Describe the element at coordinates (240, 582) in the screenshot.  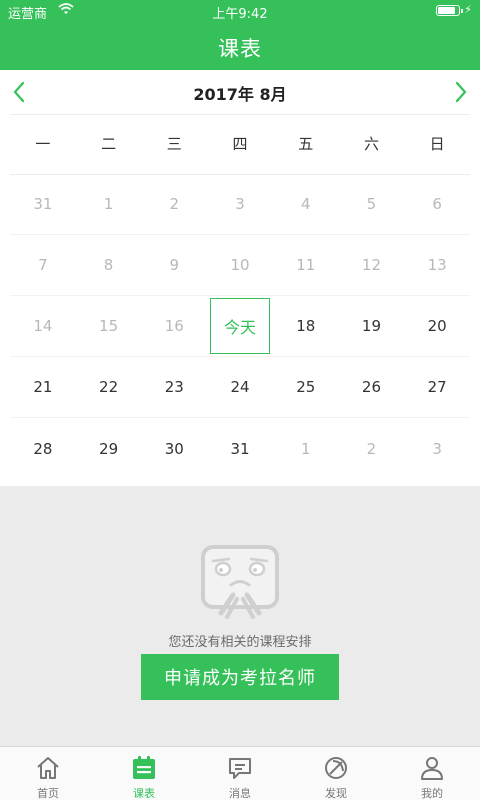
I see `empty-face-illustration` at that location.